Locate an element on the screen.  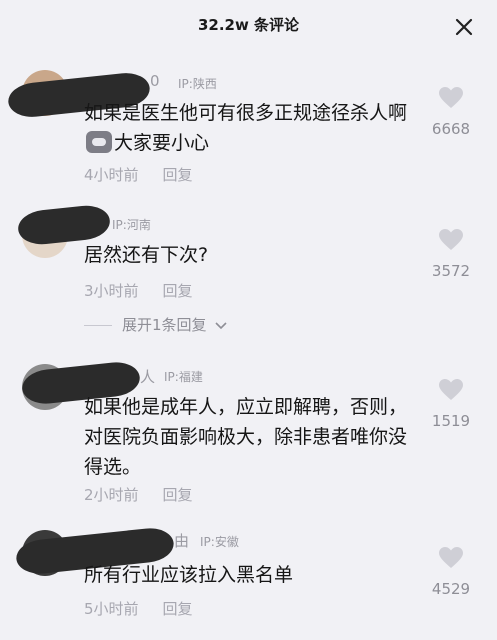
ip-location: IP:陕西 is located at coordinates (197, 84).